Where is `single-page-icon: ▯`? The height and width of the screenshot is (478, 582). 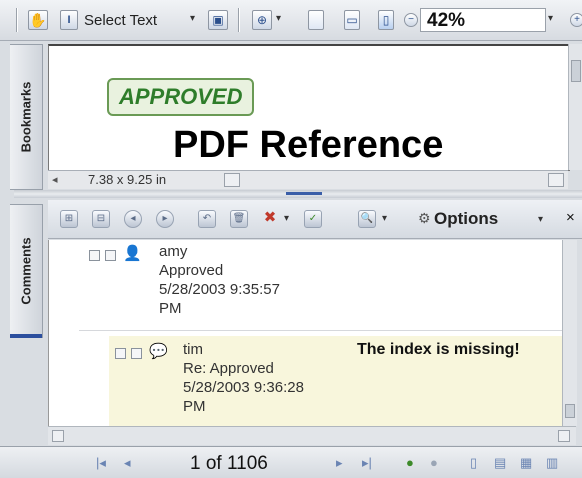
single-page-icon: ▯ is located at coordinates (473, 463).